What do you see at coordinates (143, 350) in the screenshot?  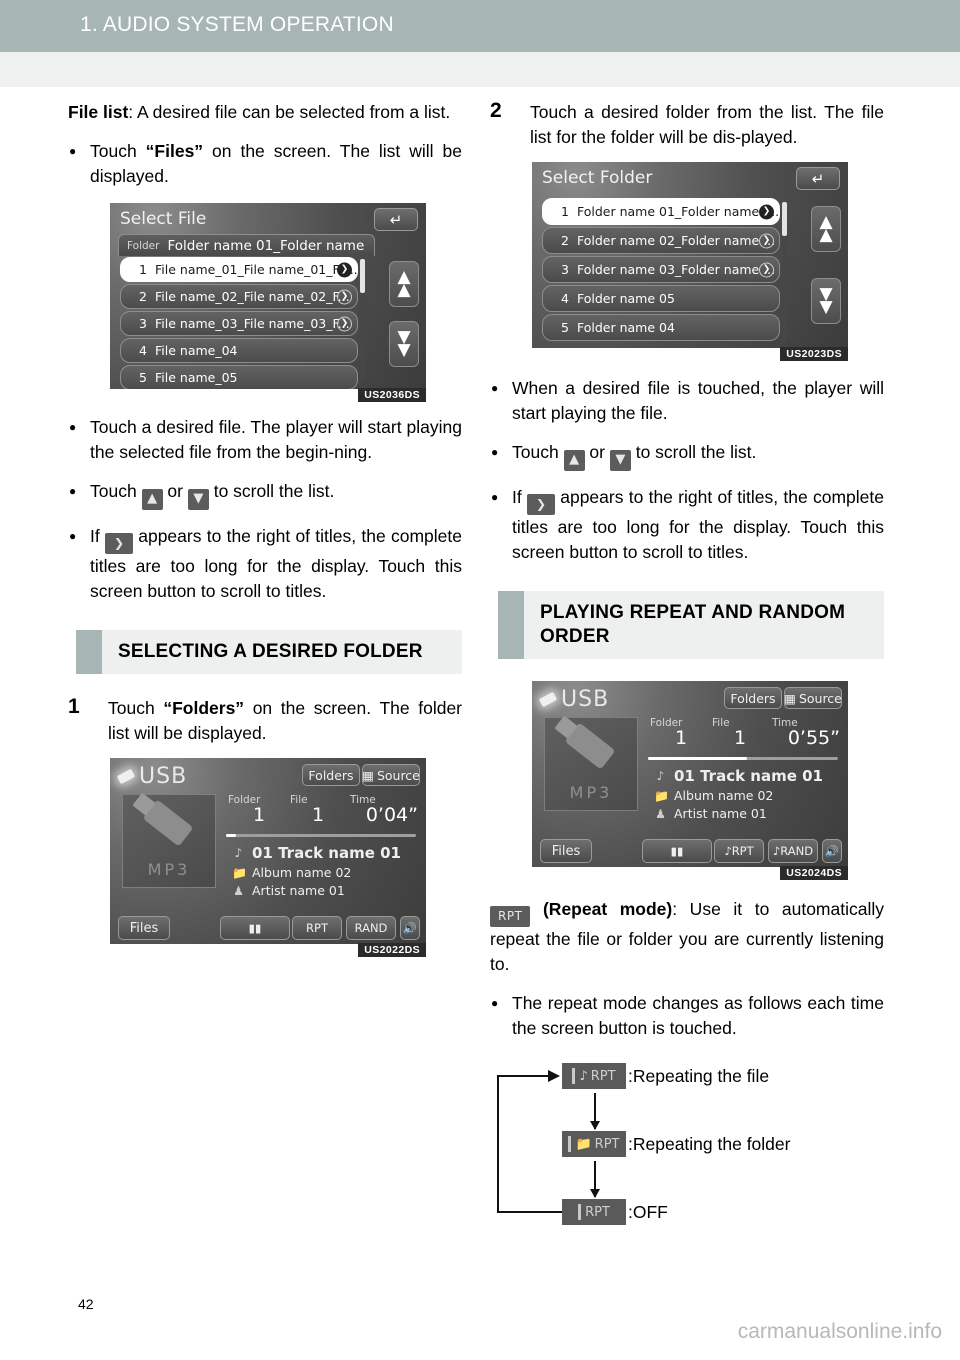 I see `row-index: 4` at bounding box center [143, 350].